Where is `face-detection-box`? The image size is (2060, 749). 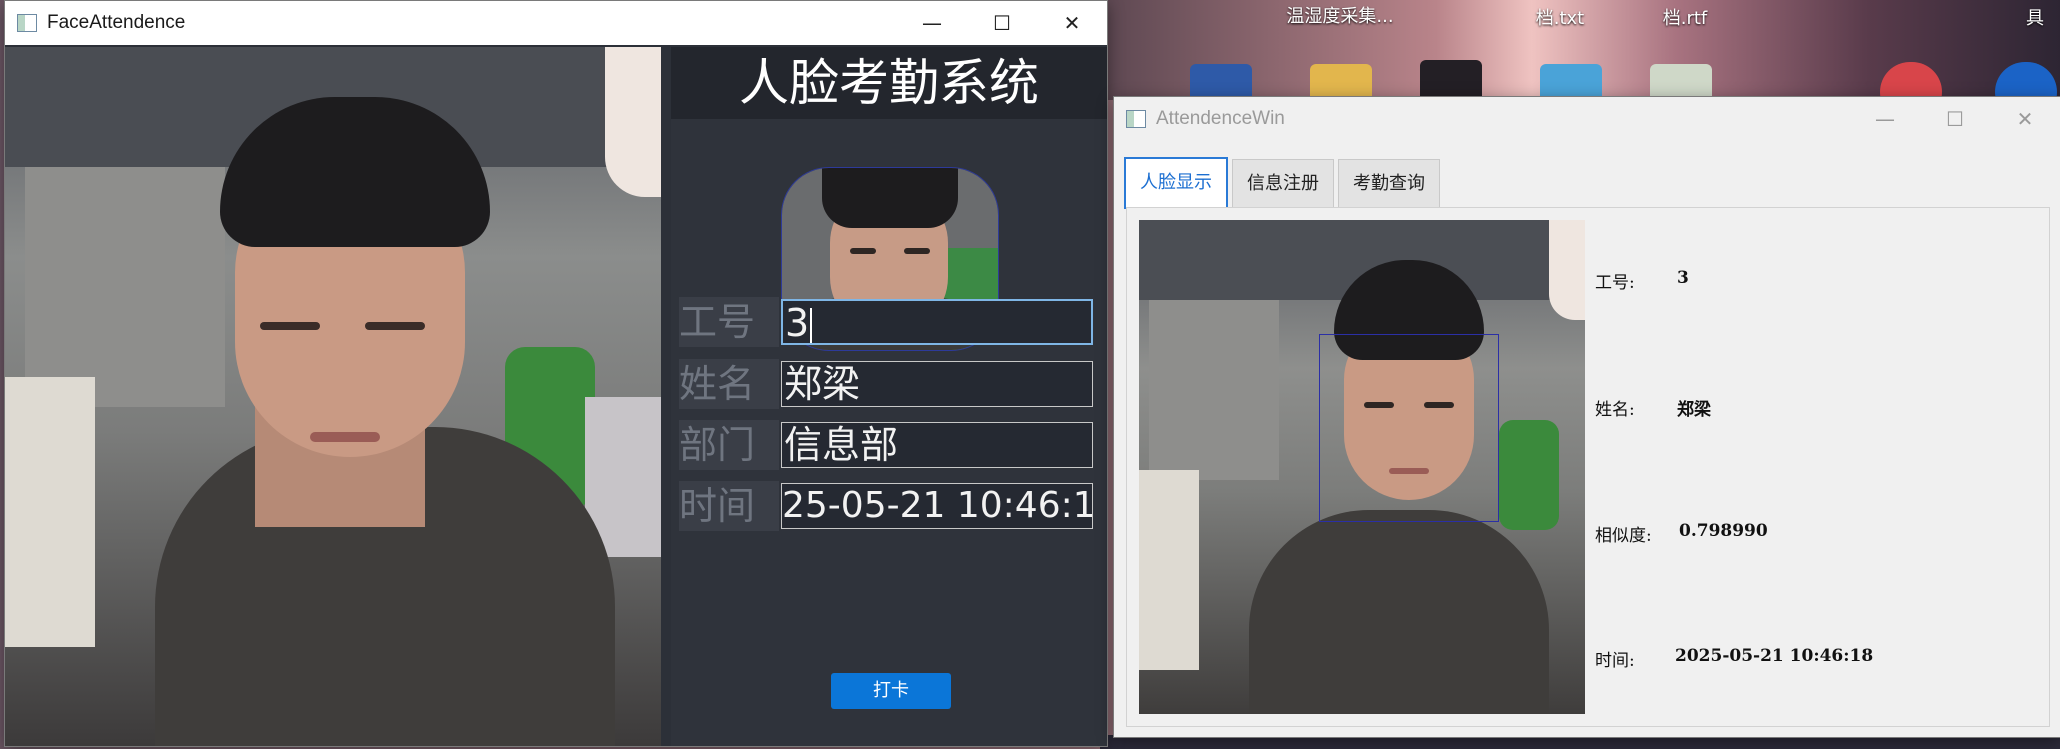
face-detection-box is located at coordinates (1409, 428).